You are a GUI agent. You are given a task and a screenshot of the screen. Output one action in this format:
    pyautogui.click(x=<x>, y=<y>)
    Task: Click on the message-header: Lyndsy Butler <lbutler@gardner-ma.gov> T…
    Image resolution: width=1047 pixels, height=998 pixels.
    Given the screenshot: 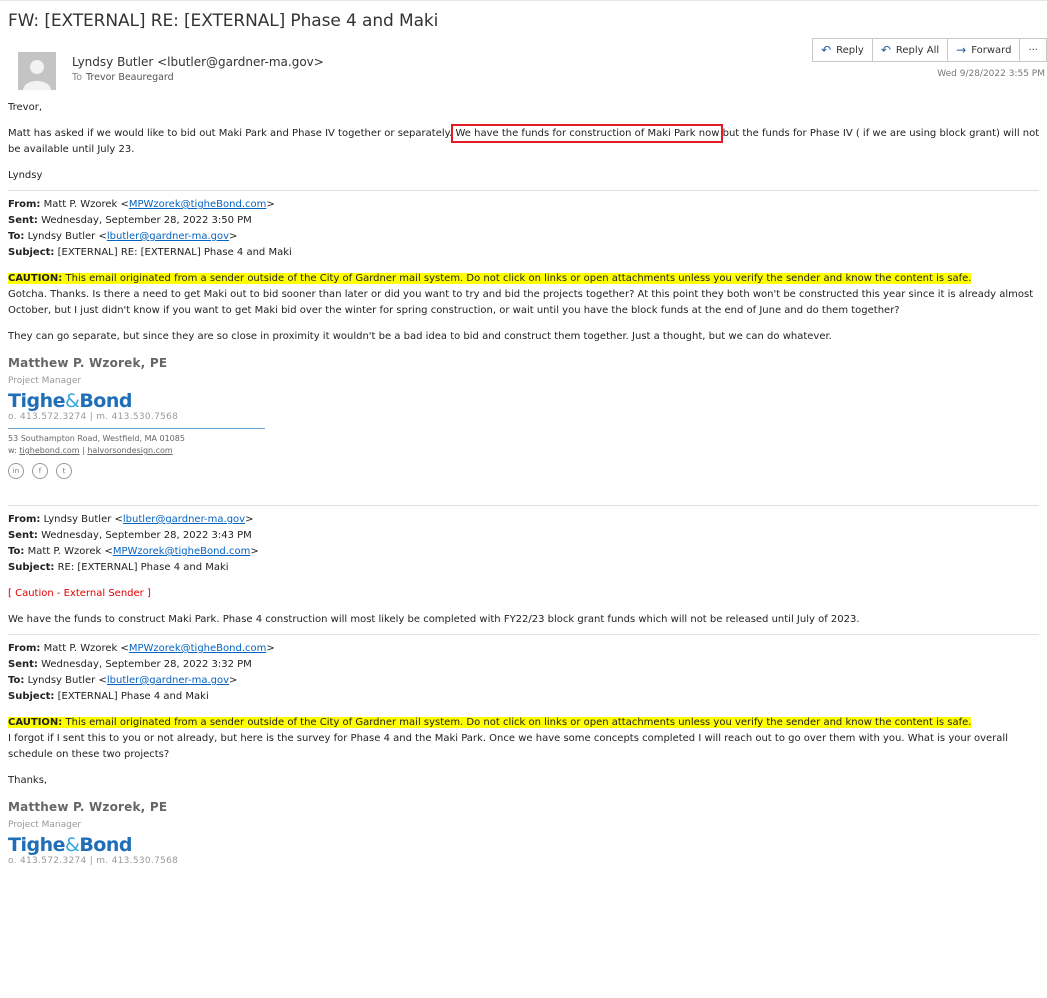 What is the action you would take?
    pyautogui.click(x=523, y=68)
    